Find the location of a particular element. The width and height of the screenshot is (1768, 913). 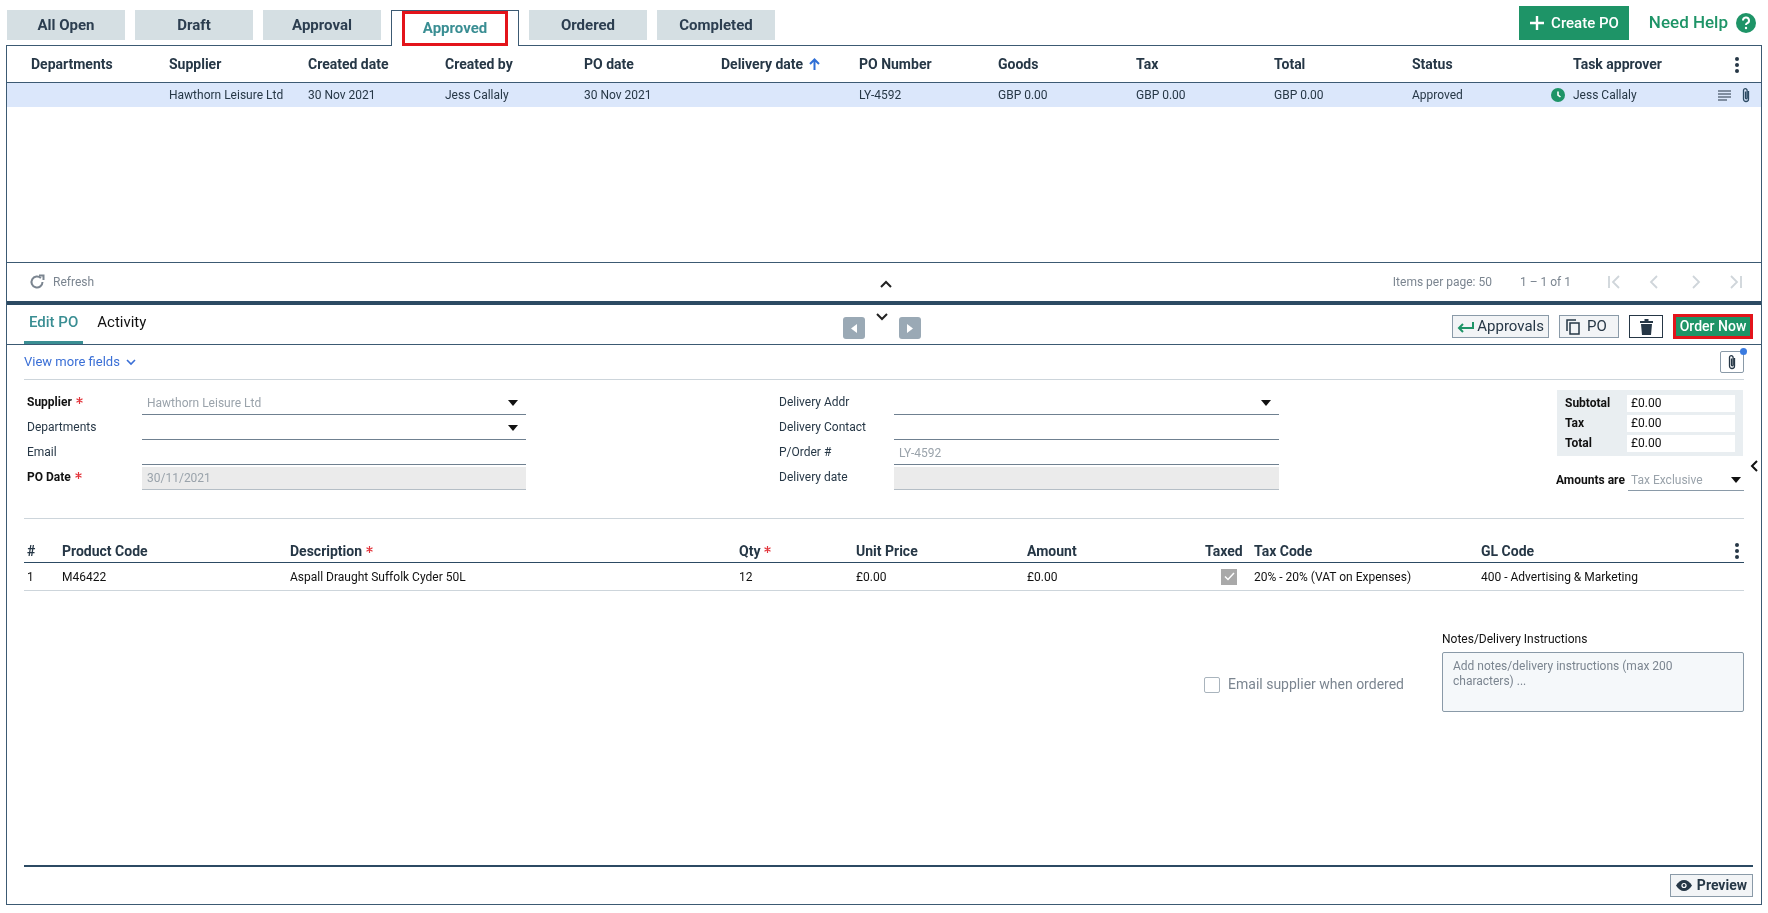

collapse-up-icon is located at coordinates (886, 284).